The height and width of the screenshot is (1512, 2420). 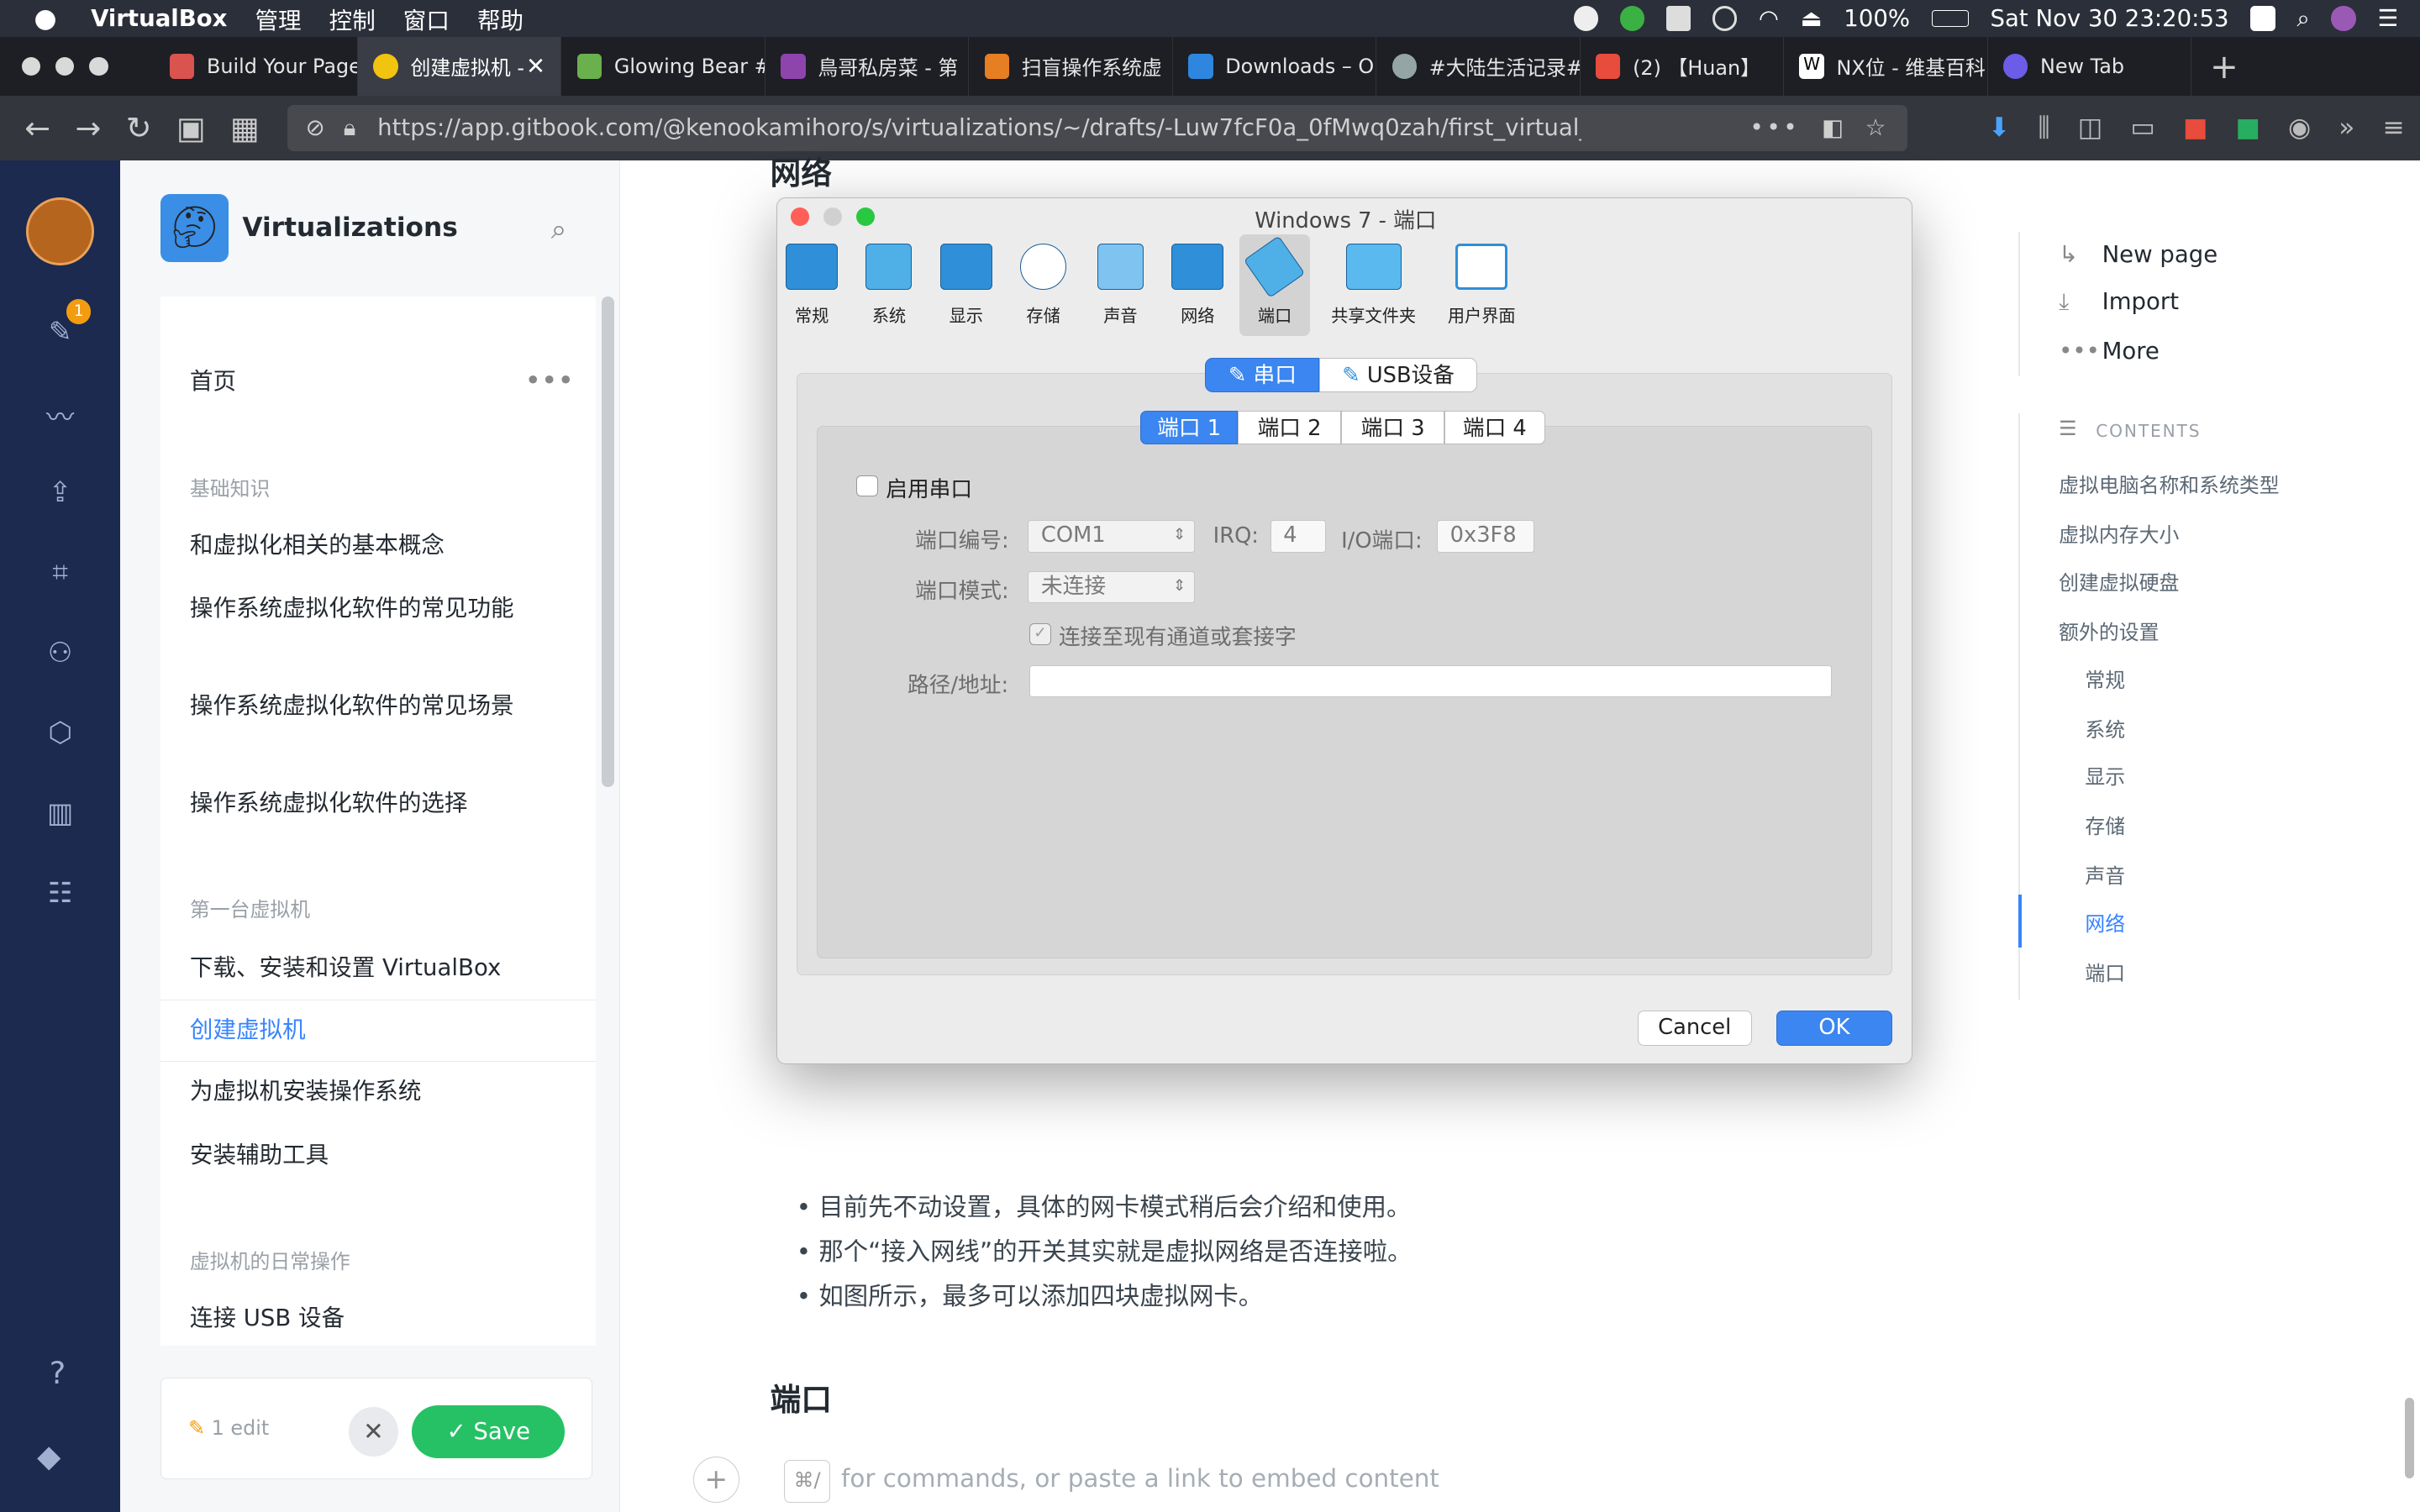 What do you see at coordinates (460, 66) in the screenshot?
I see `browser-tab-active: 创建虚拟机 - ✕` at bounding box center [460, 66].